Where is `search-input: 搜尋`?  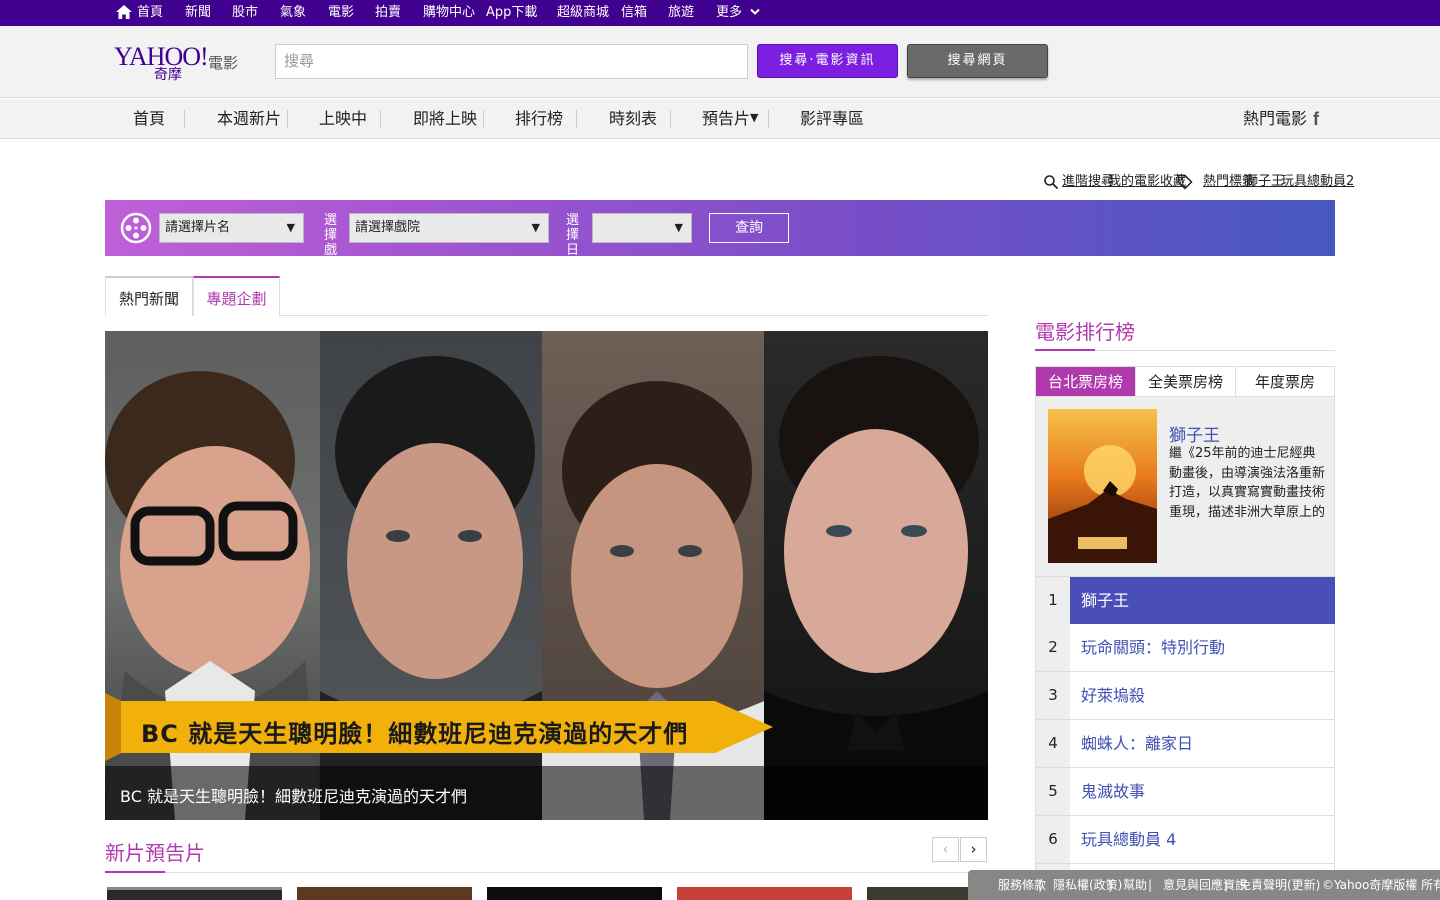 search-input: 搜尋 is located at coordinates (511, 61).